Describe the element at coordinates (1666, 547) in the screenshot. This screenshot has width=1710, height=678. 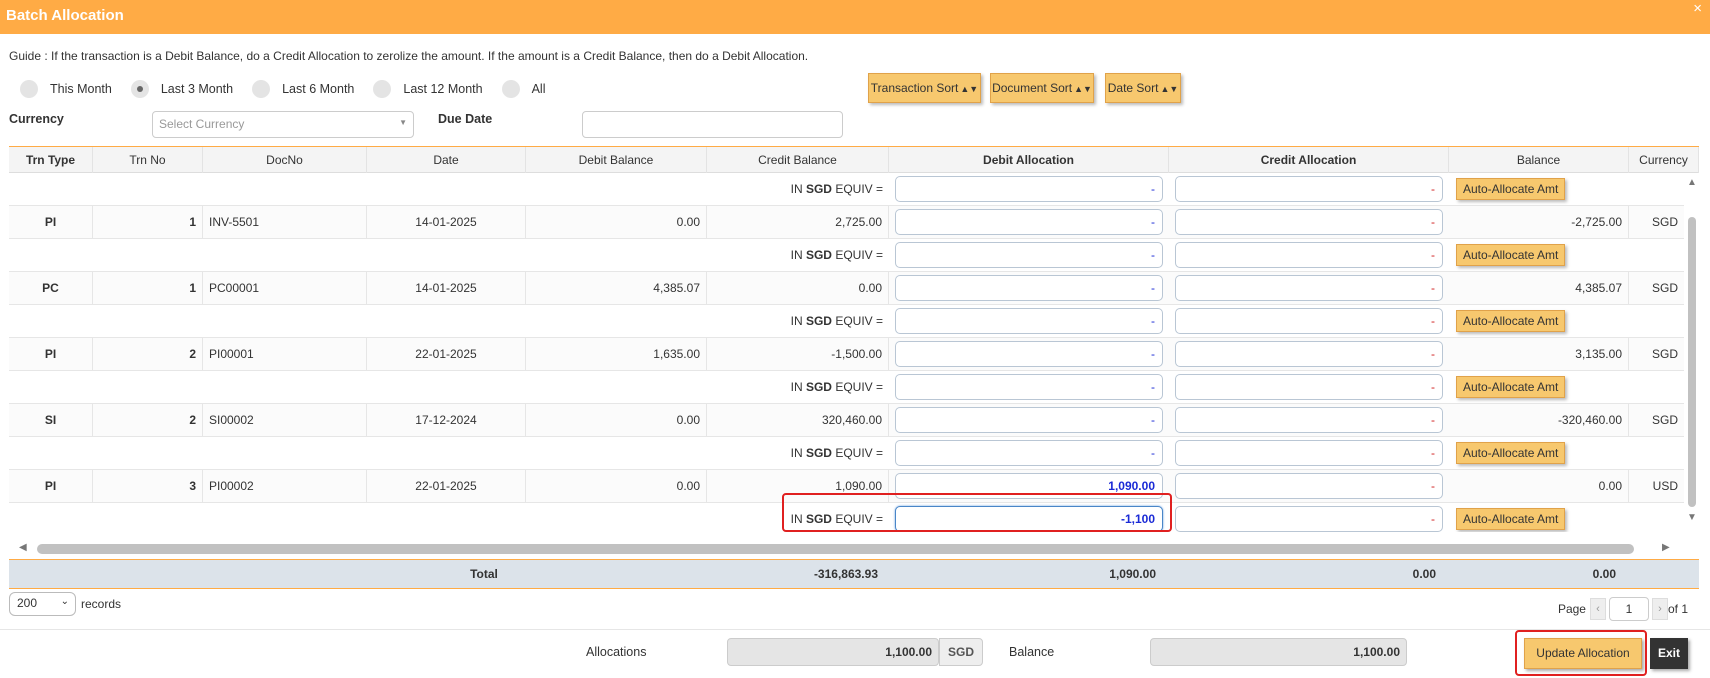
I see `scroll-right-icon: ▶` at that location.